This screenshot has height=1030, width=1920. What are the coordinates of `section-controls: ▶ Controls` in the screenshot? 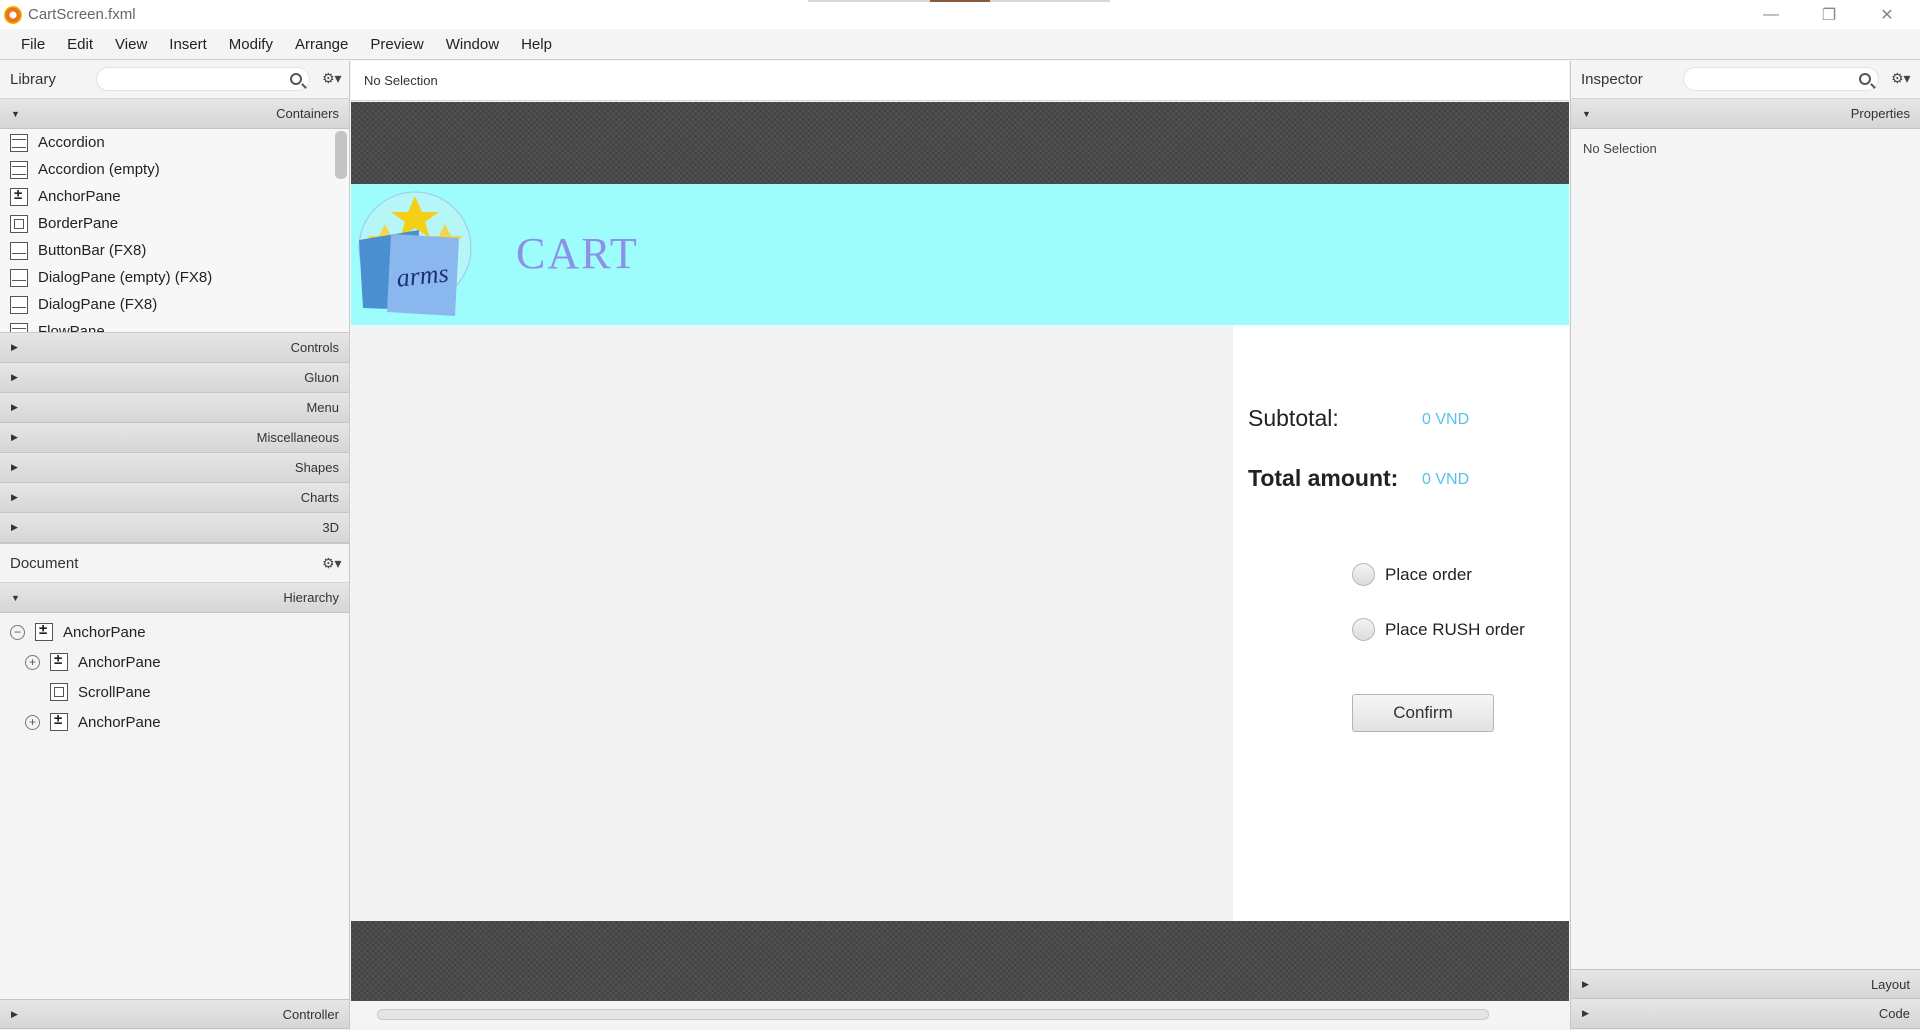 It's located at (174, 348).